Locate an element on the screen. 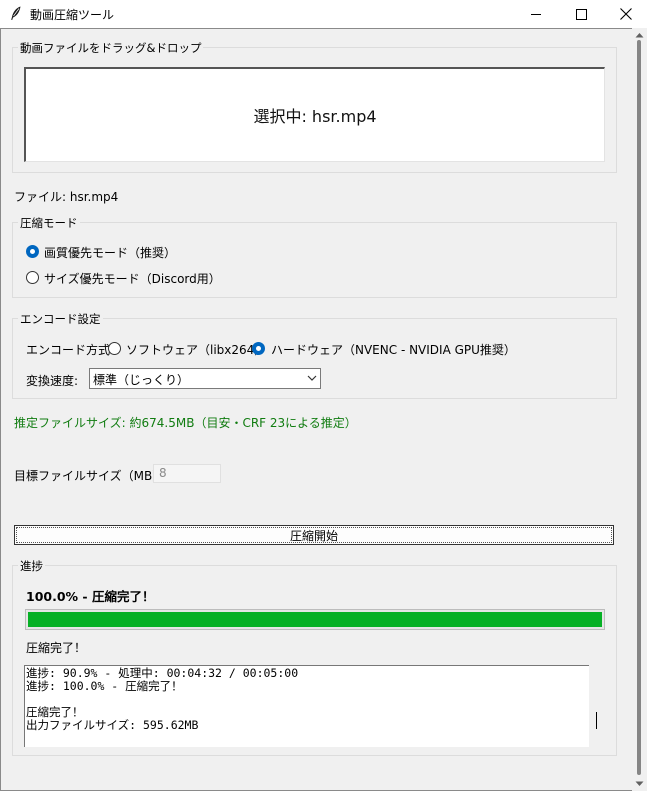  encode-group-label: エンコード設定 is located at coordinates (60, 319).